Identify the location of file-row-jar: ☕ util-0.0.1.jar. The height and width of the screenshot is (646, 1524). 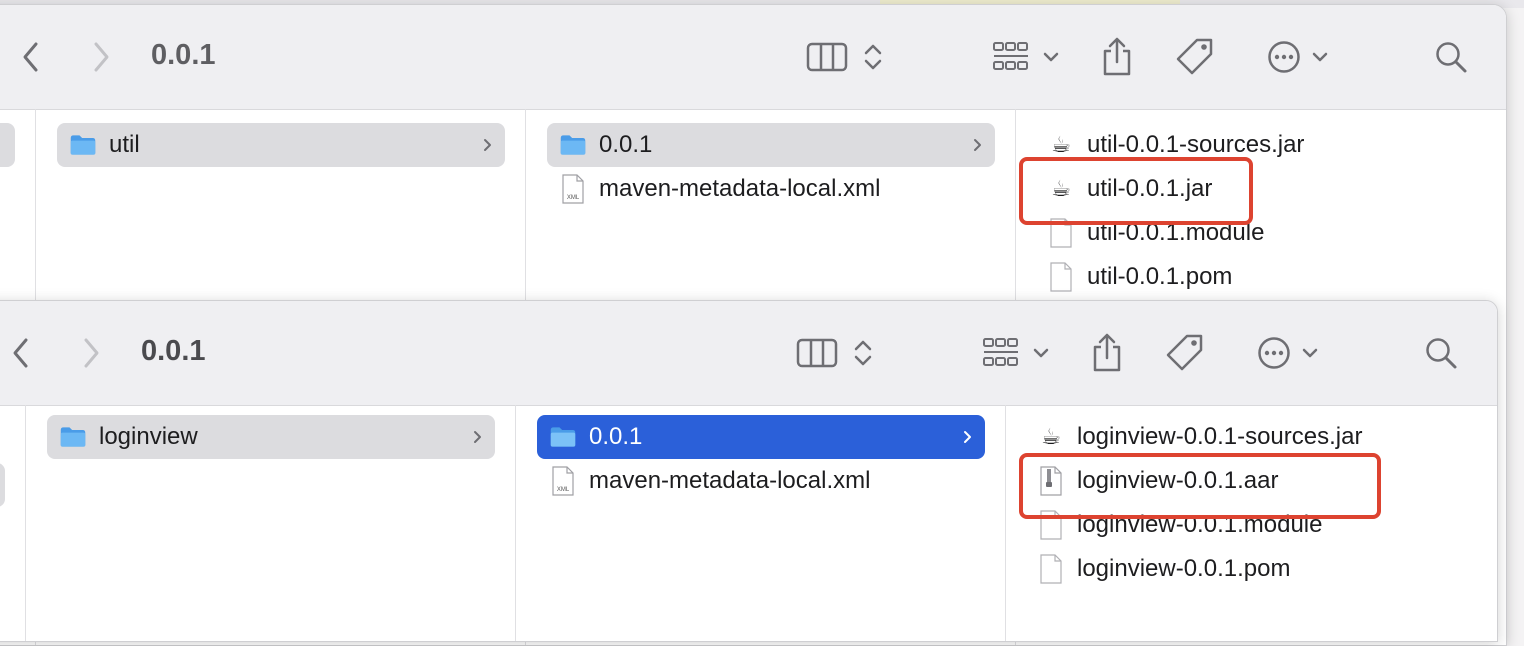
(1255, 189).